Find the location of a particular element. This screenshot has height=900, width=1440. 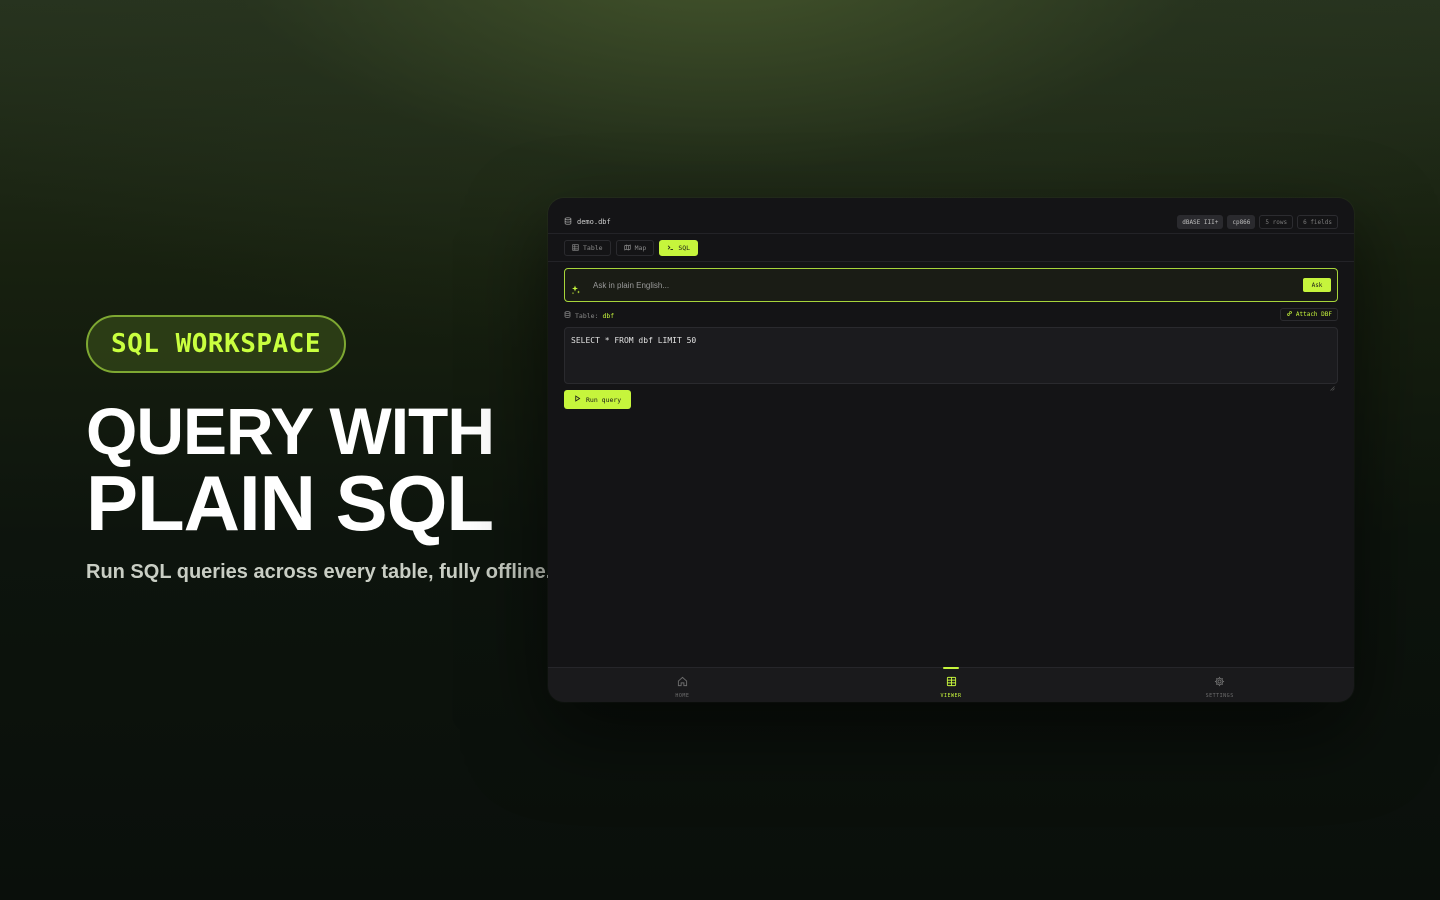

tab-map: Map is located at coordinates (635, 248).